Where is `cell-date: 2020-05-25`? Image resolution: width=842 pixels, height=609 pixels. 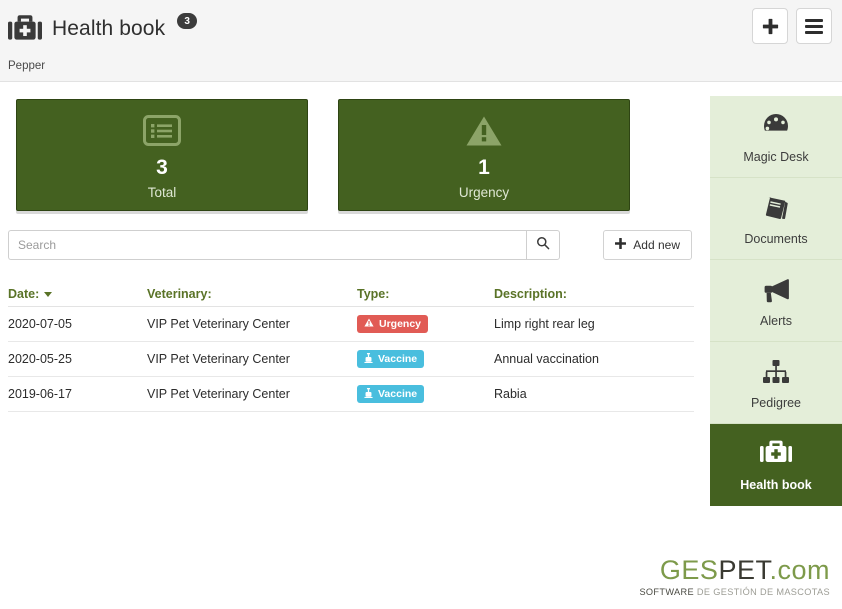 cell-date: 2020-05-25 is located at coordinates (40, 359).